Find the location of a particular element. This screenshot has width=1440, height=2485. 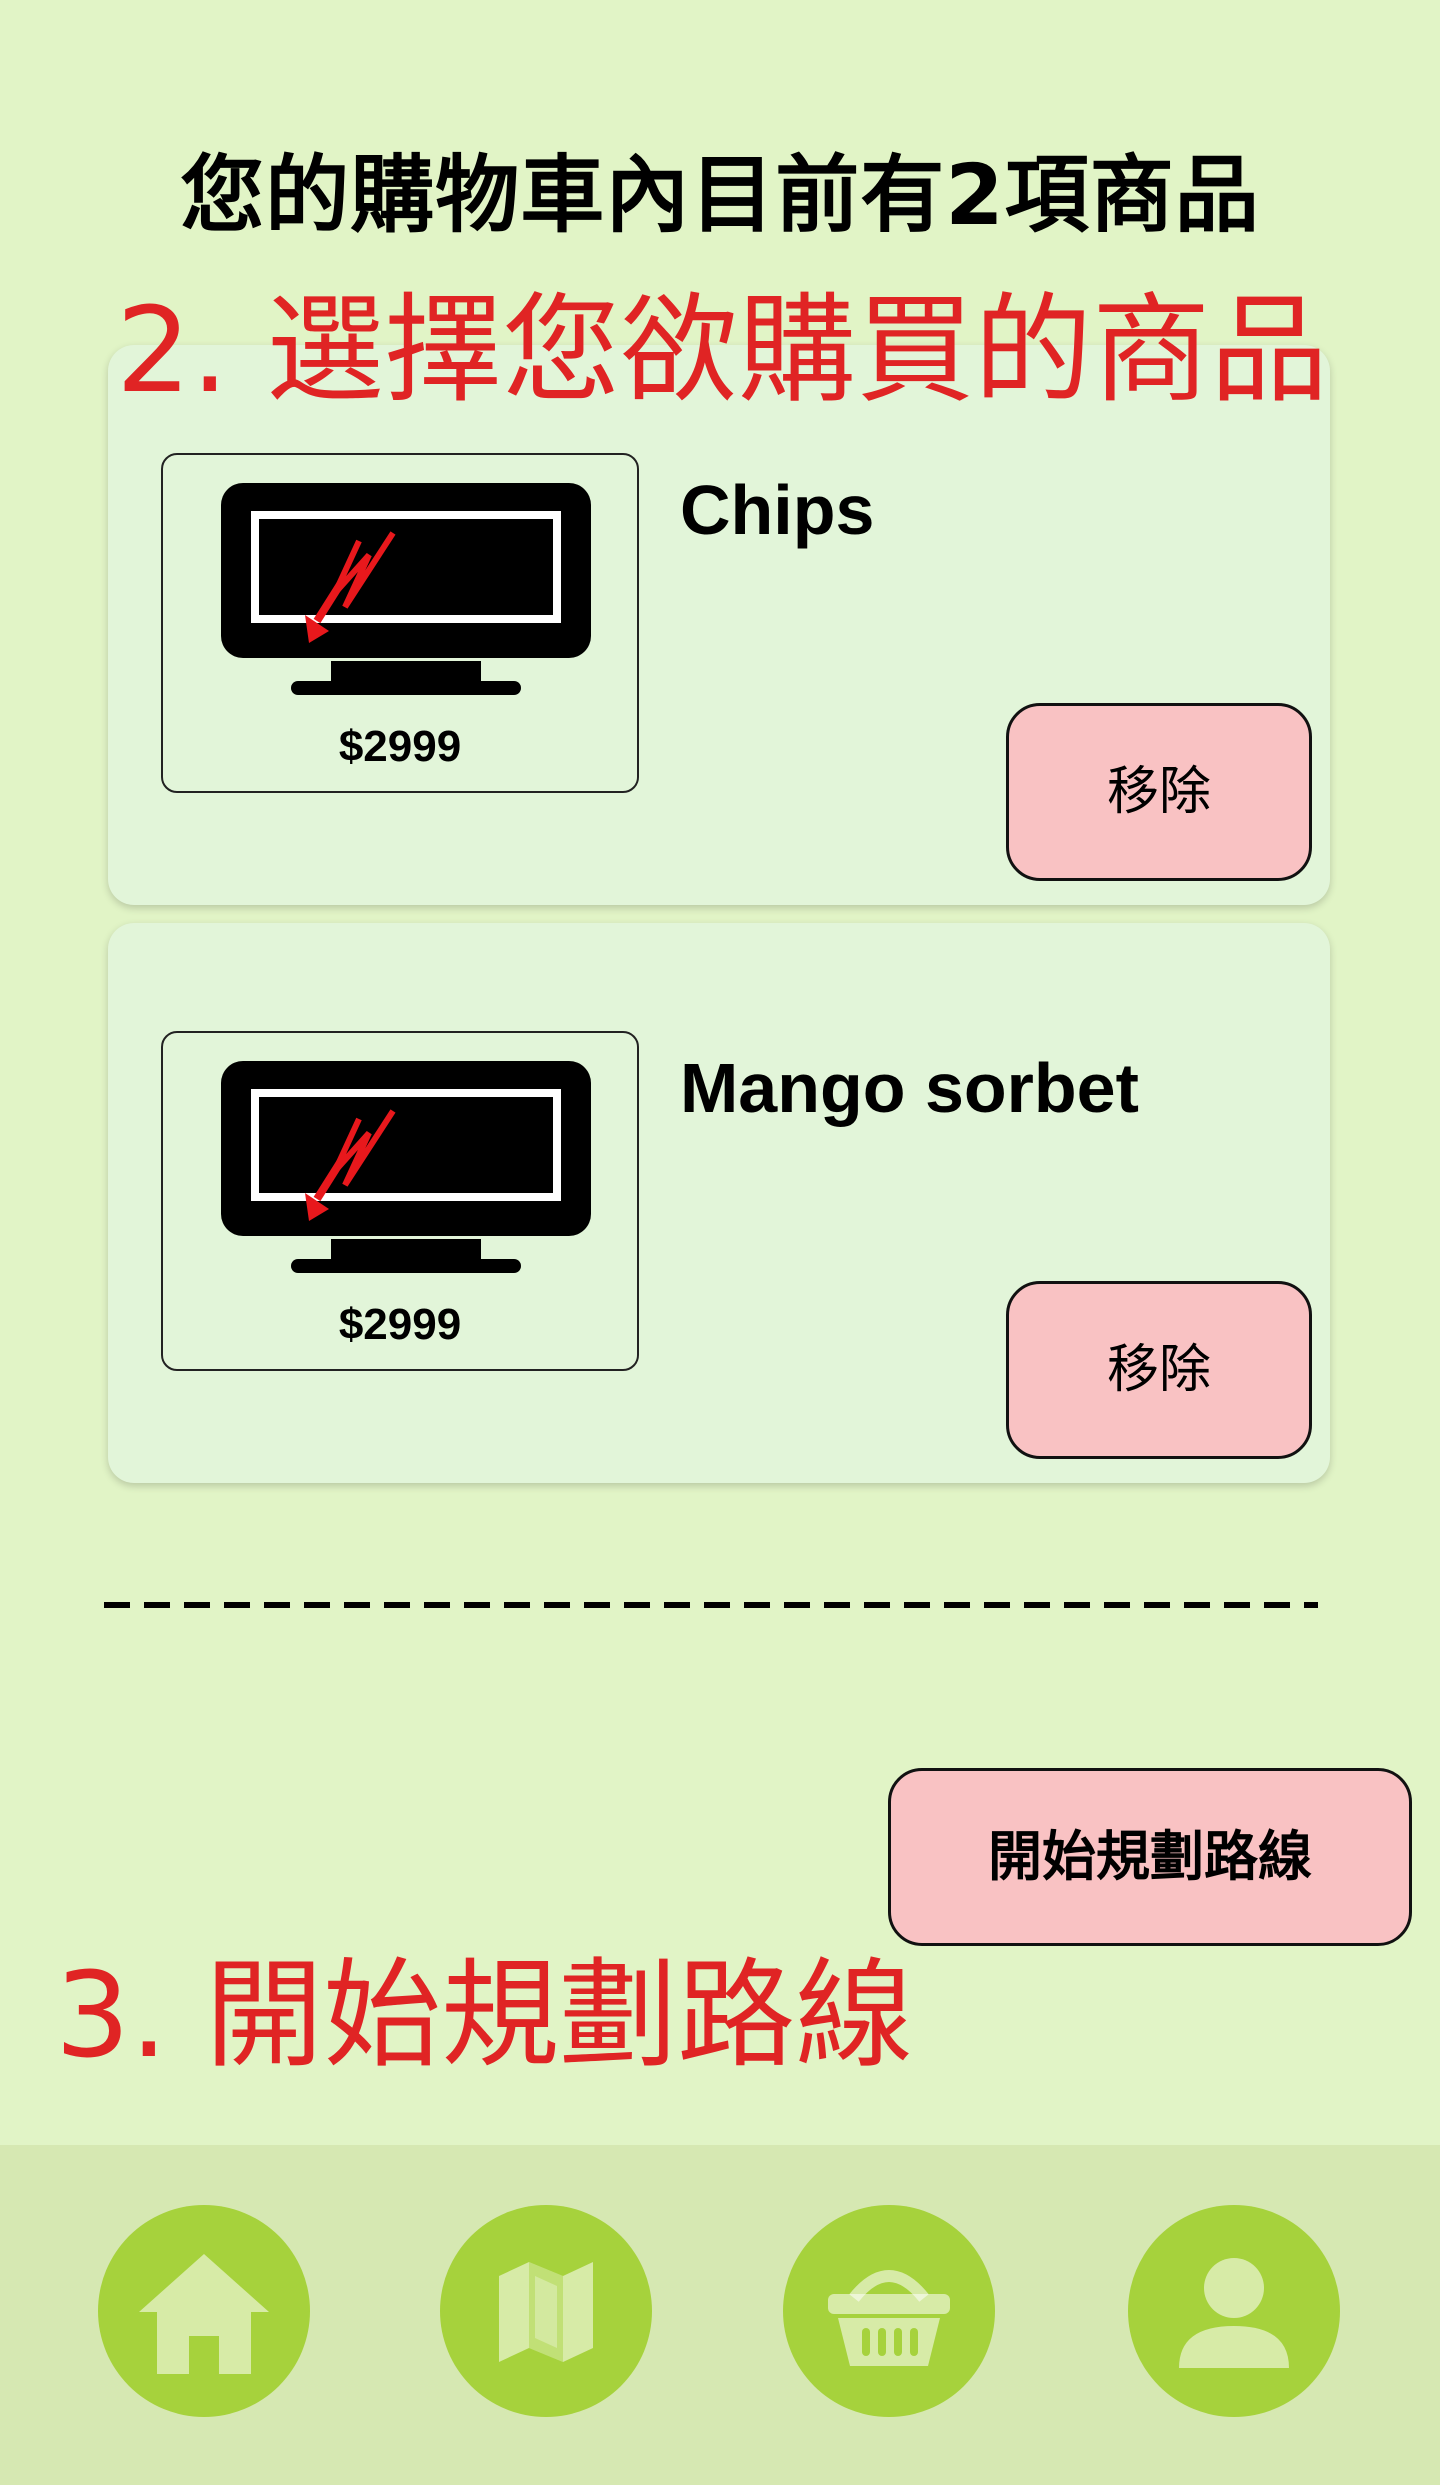

nav-home-button is located at coordinates (204, 2311).